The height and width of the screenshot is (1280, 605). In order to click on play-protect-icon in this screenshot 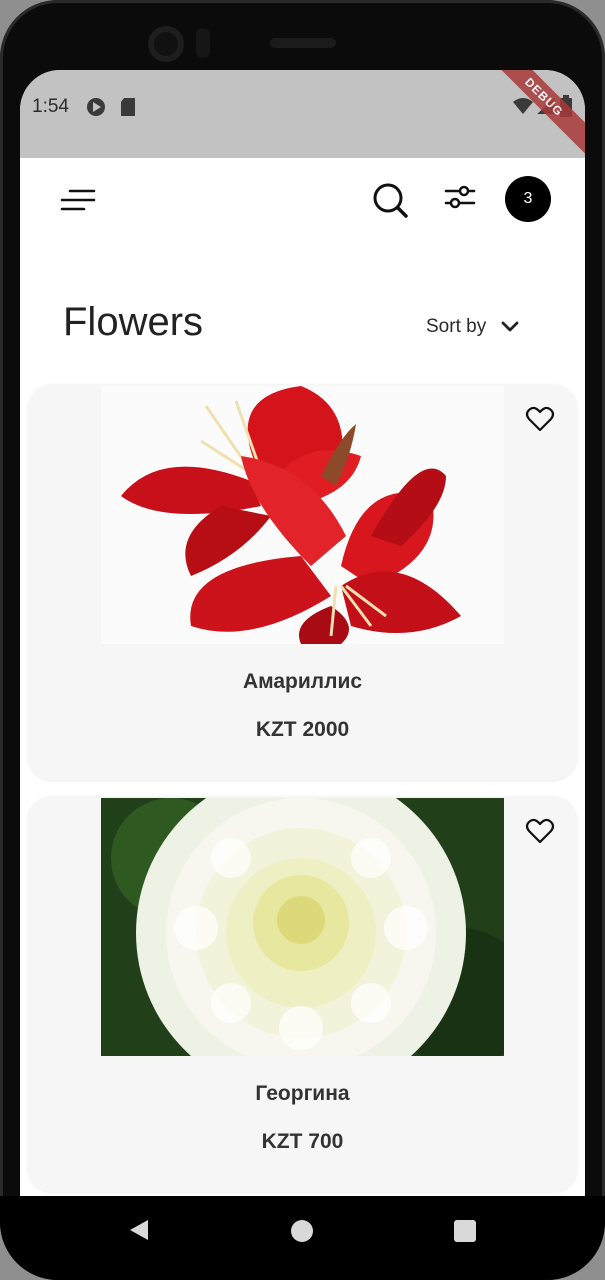, I will do `click(96, 109)`.